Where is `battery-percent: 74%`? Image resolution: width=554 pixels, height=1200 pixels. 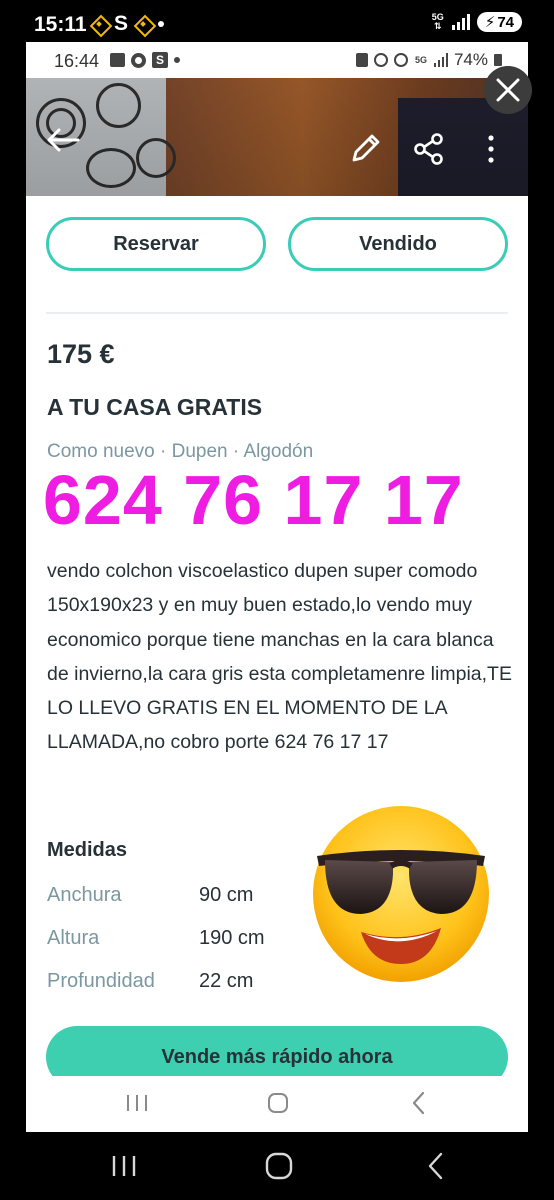
battery-percent: 74% is located at coordinates (470, 59).